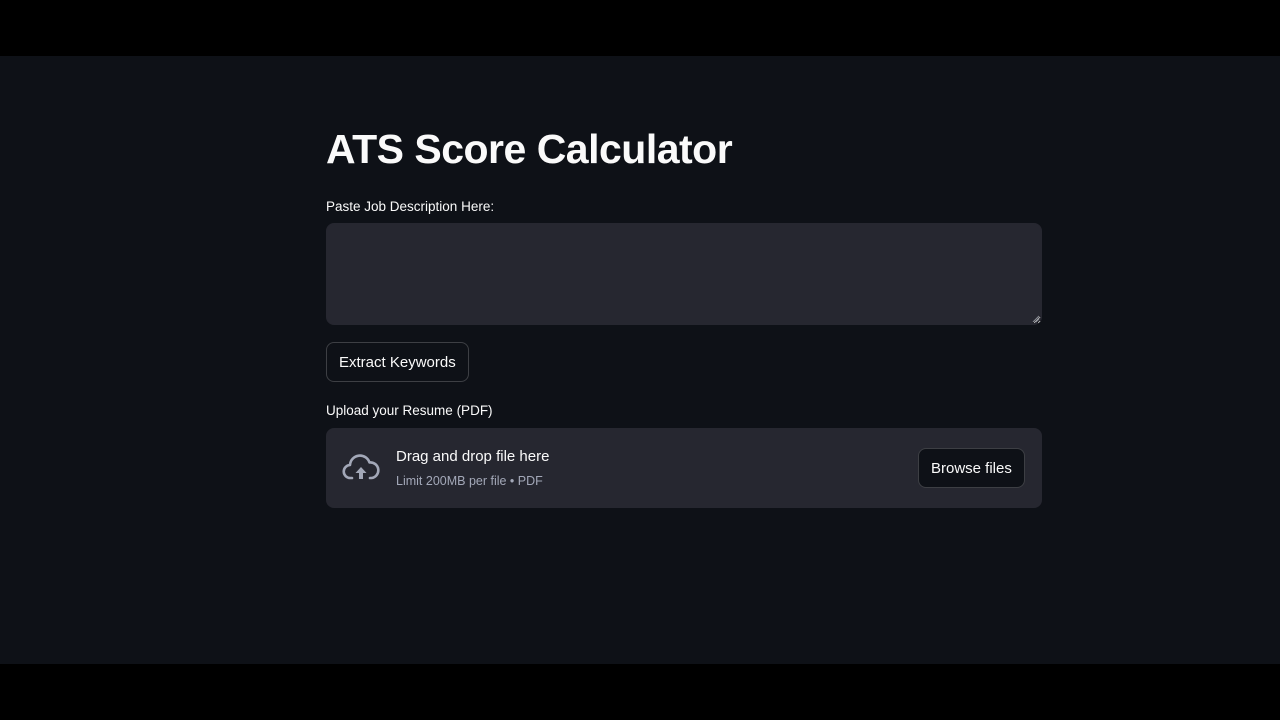 This screenshot has height=720, width=1280. What do you see at coordinates (473, 456) in the screenshot?
I see `drop-instruction: Drag and drop file here` at bounding box center [473, 456].